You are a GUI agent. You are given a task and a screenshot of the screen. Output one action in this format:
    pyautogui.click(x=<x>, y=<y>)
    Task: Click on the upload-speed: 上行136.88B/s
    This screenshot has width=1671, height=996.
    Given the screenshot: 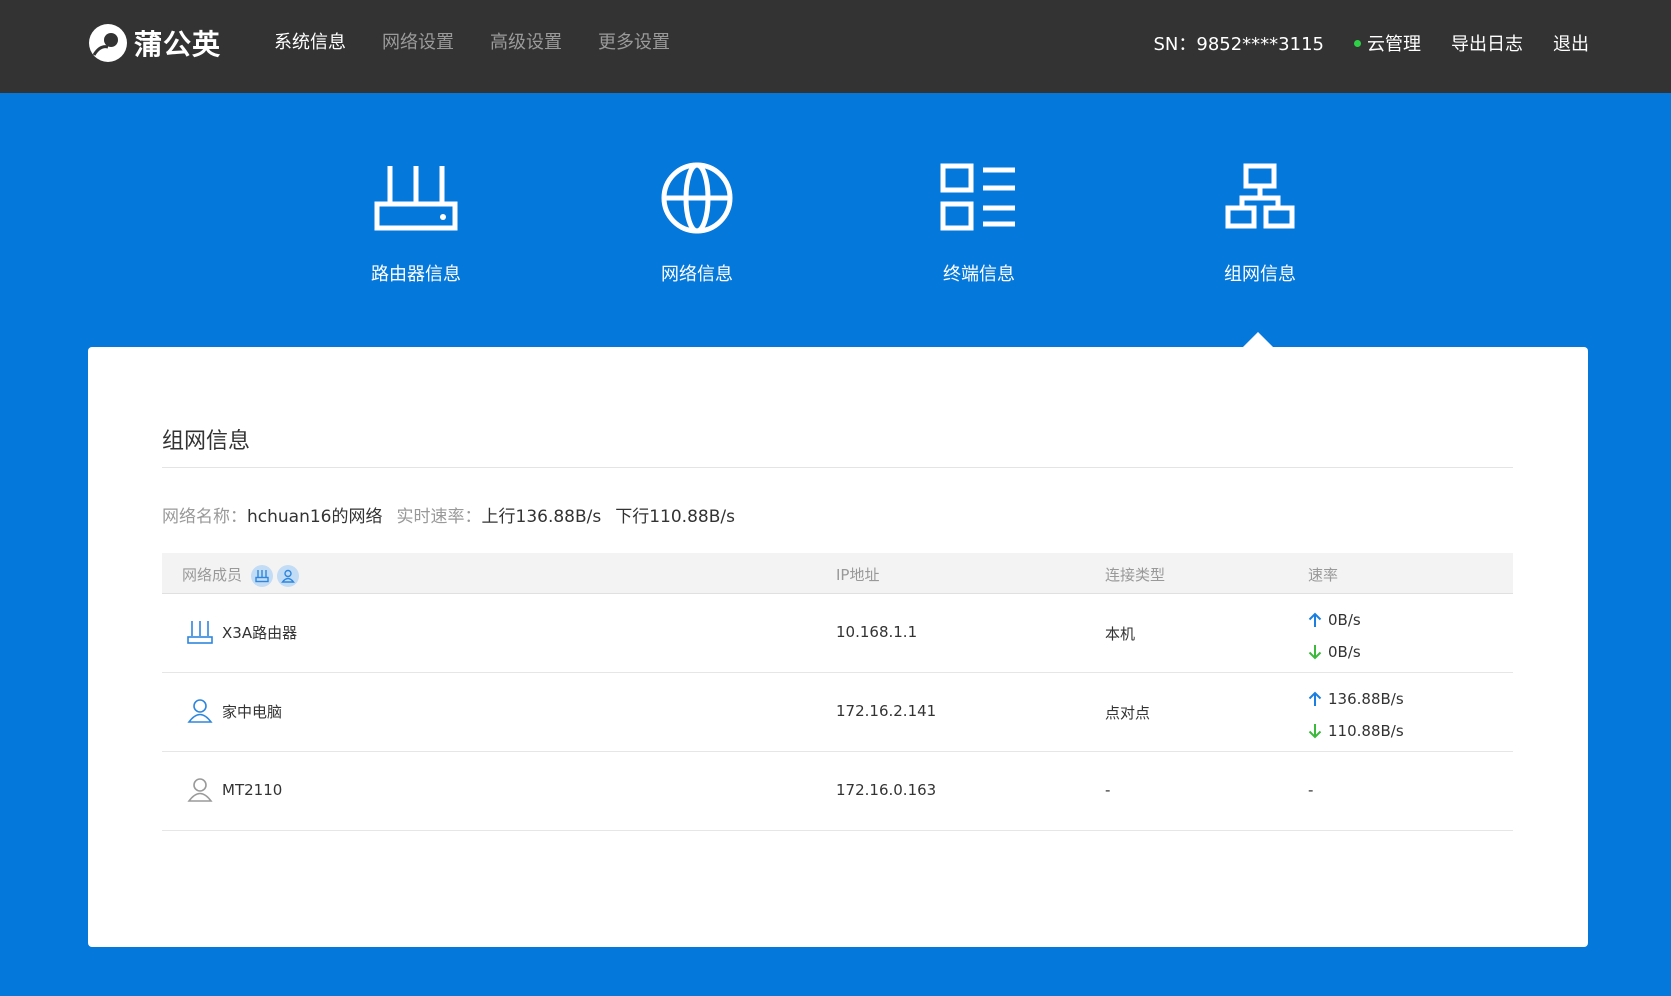 What is the action you would take?
    pyautogui.click(x=541, y=517)
    